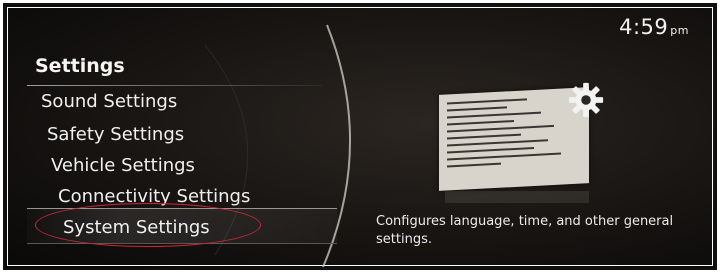 The width and height of the screenshot is (720, 273). I want to click on title-divider, so click(174, 85).